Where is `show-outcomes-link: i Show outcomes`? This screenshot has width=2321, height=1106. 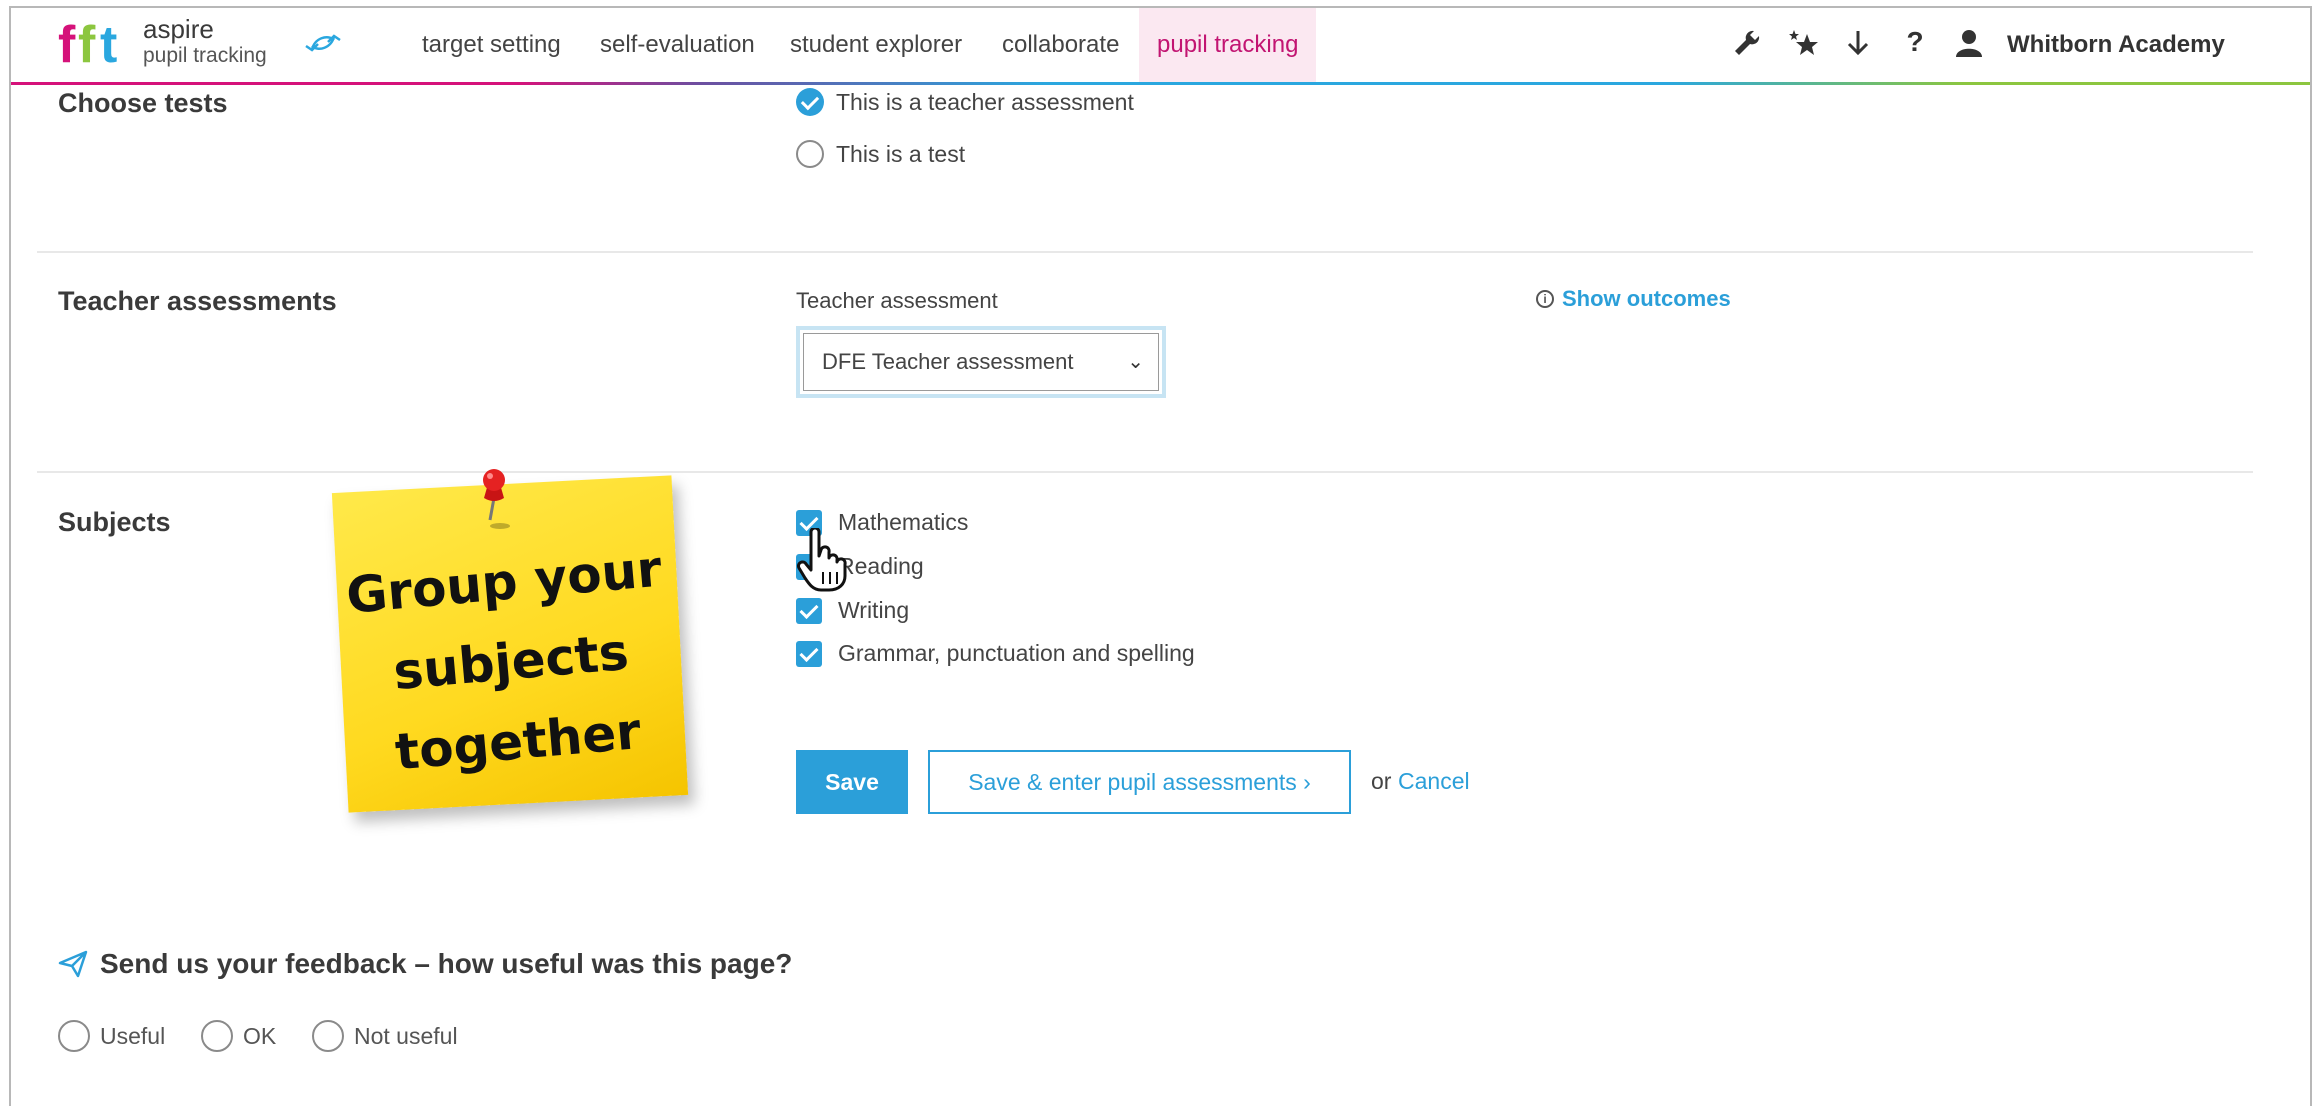 show-outcomes-link: i Show outcomes is located at coordinates (1633, 299).